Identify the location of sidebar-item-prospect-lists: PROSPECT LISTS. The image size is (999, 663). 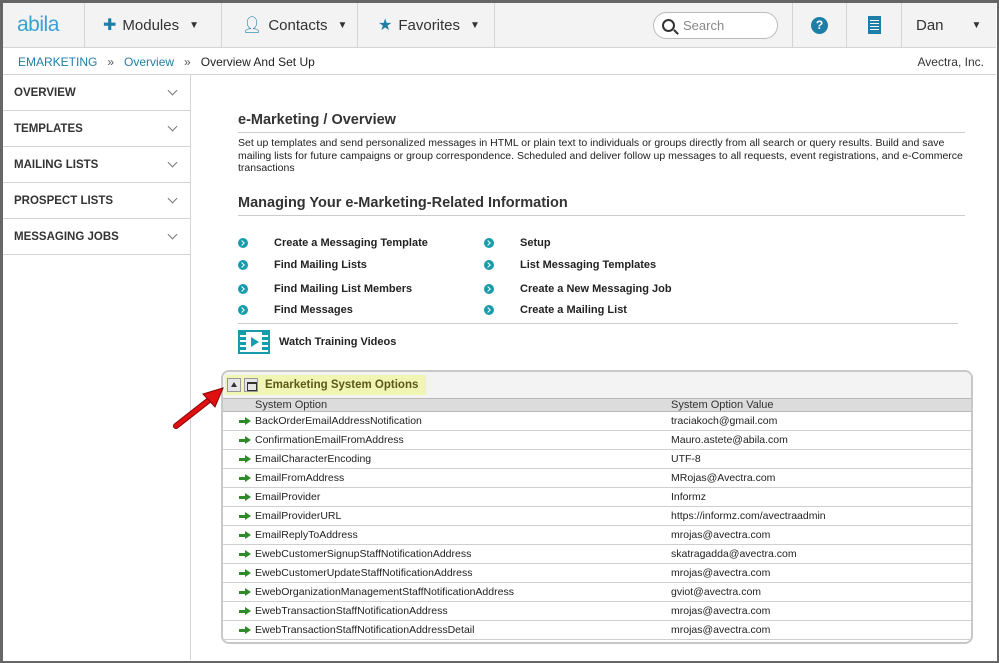
(96, 201).